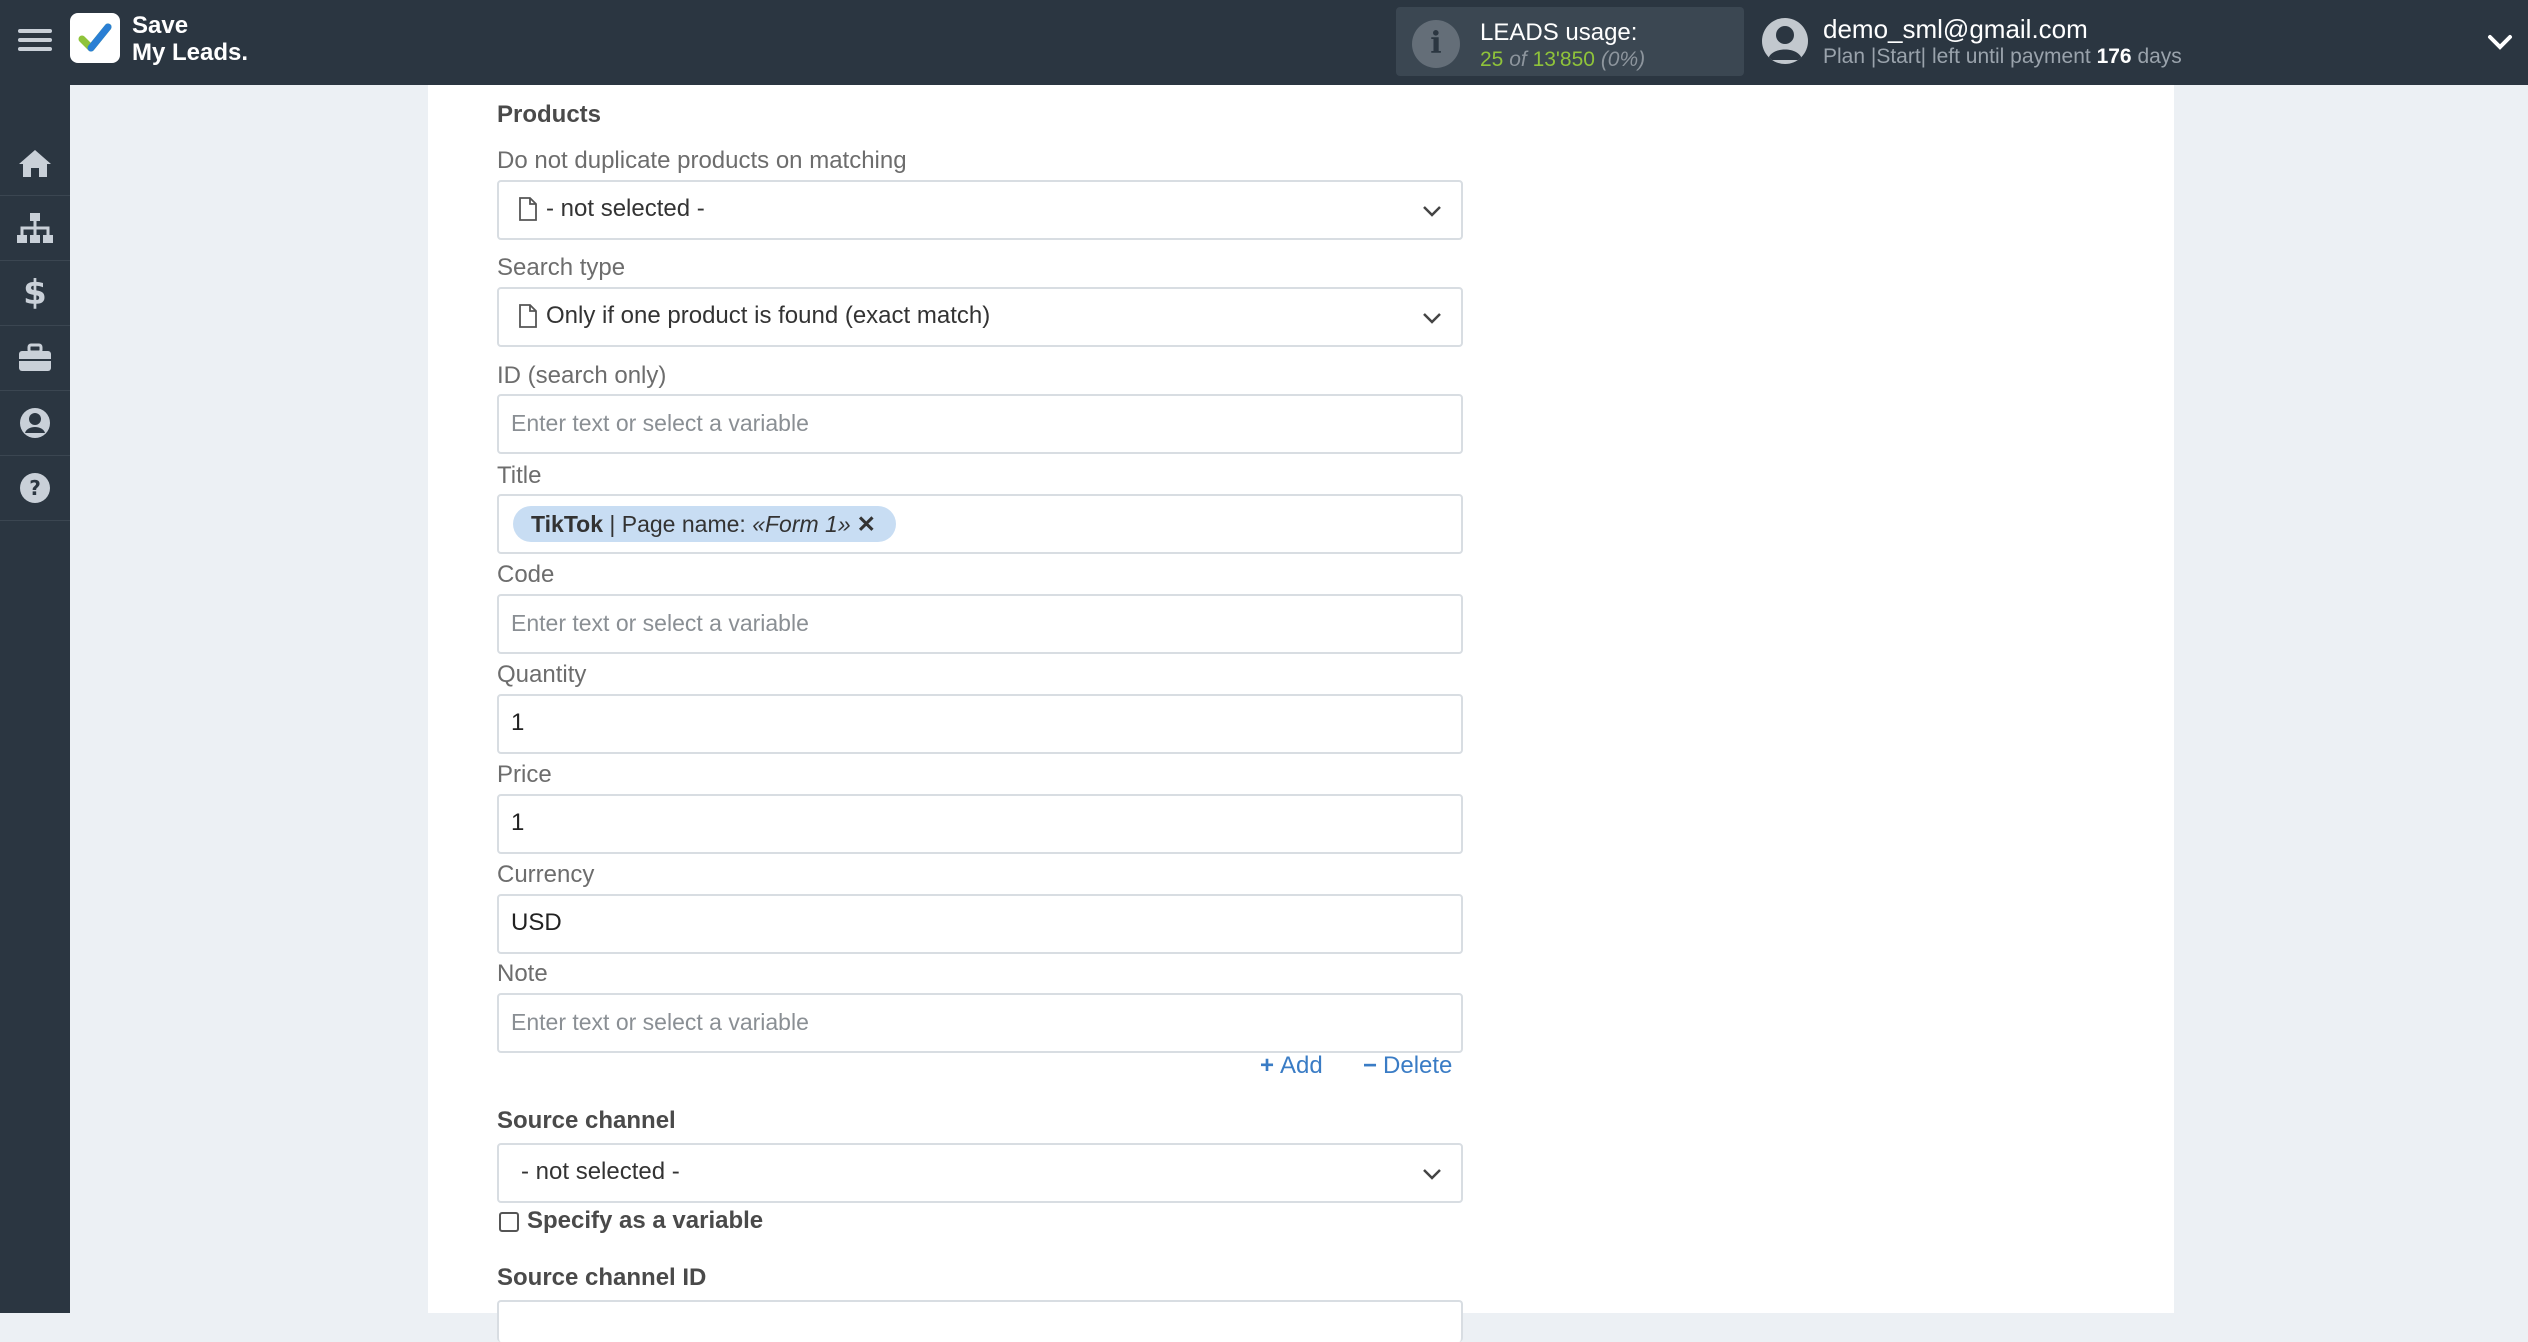  Describe the element at coordinates (980, 624) in the screenshot. I see `code-input: Enter text or select a variable` at that location.